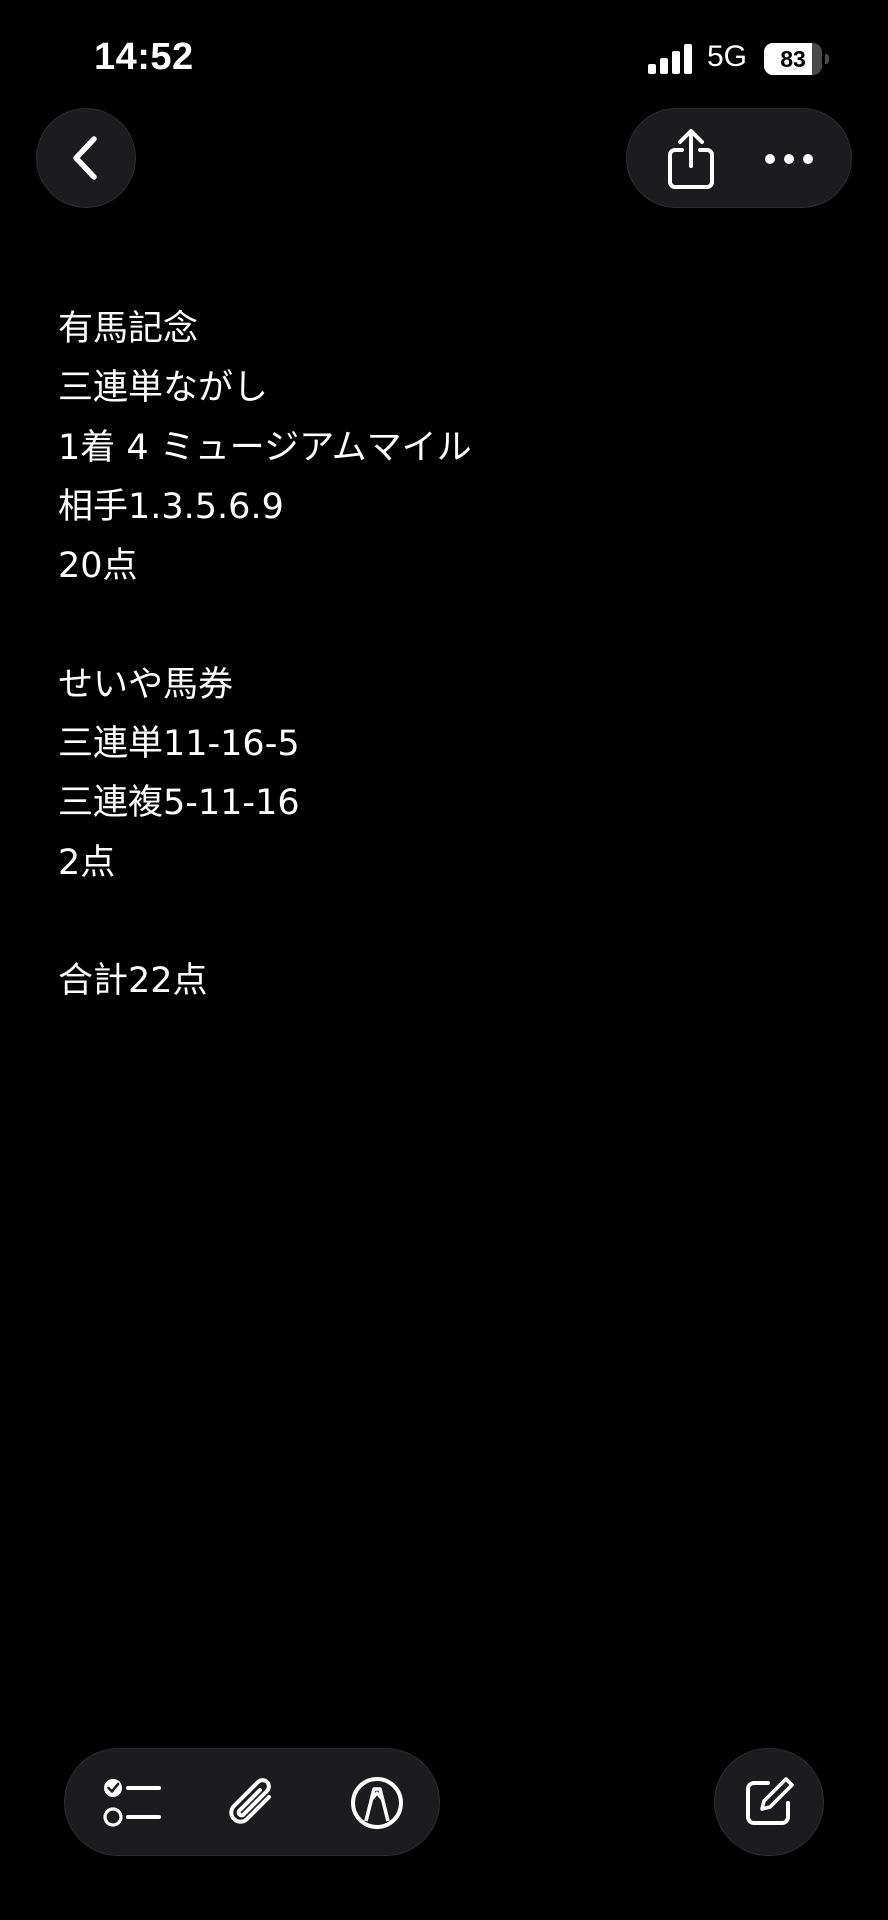 The width and height of the screenshot is (888, 1920). Describe the element at coordinates (171, 506) in the screenshot. I see `note-line: 相手1.3.5.6.9` at that location.